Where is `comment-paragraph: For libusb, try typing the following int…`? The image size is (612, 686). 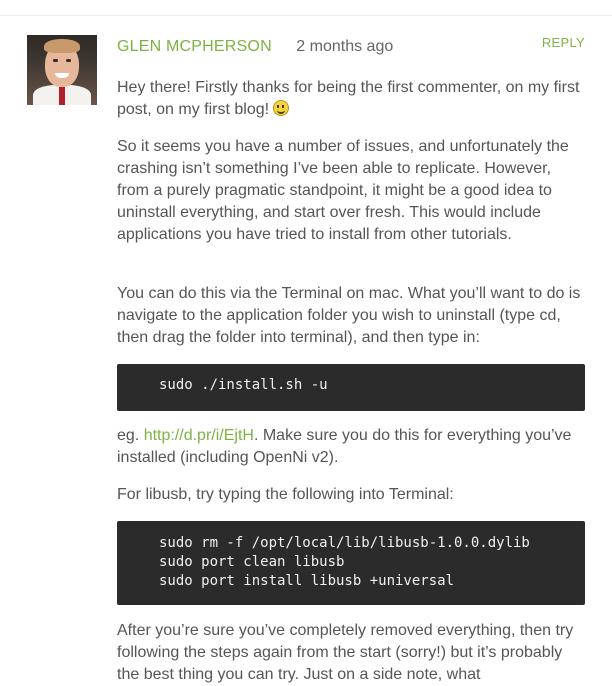
comment-paragraph: For libusb, try typing the following int… is located at coordinates (285, 494).